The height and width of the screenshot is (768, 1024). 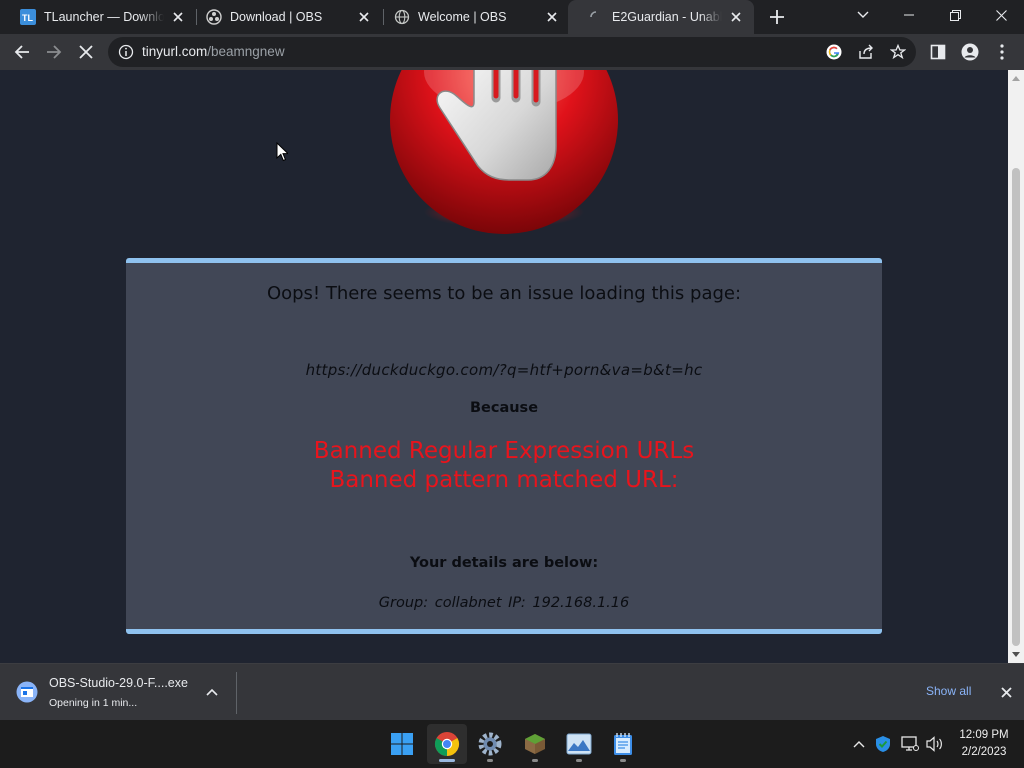 I want to click on stop-hand-icon, so click(x=504, y=152).